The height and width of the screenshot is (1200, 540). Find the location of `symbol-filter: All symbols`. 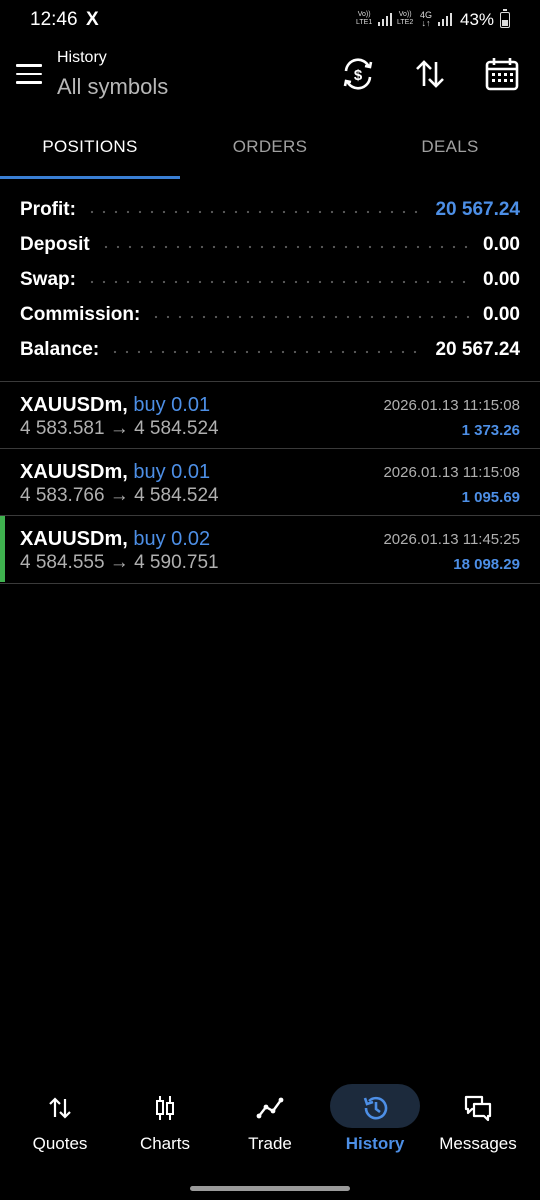

symbol-filter: All symbols is located at coordinates (112, 87).